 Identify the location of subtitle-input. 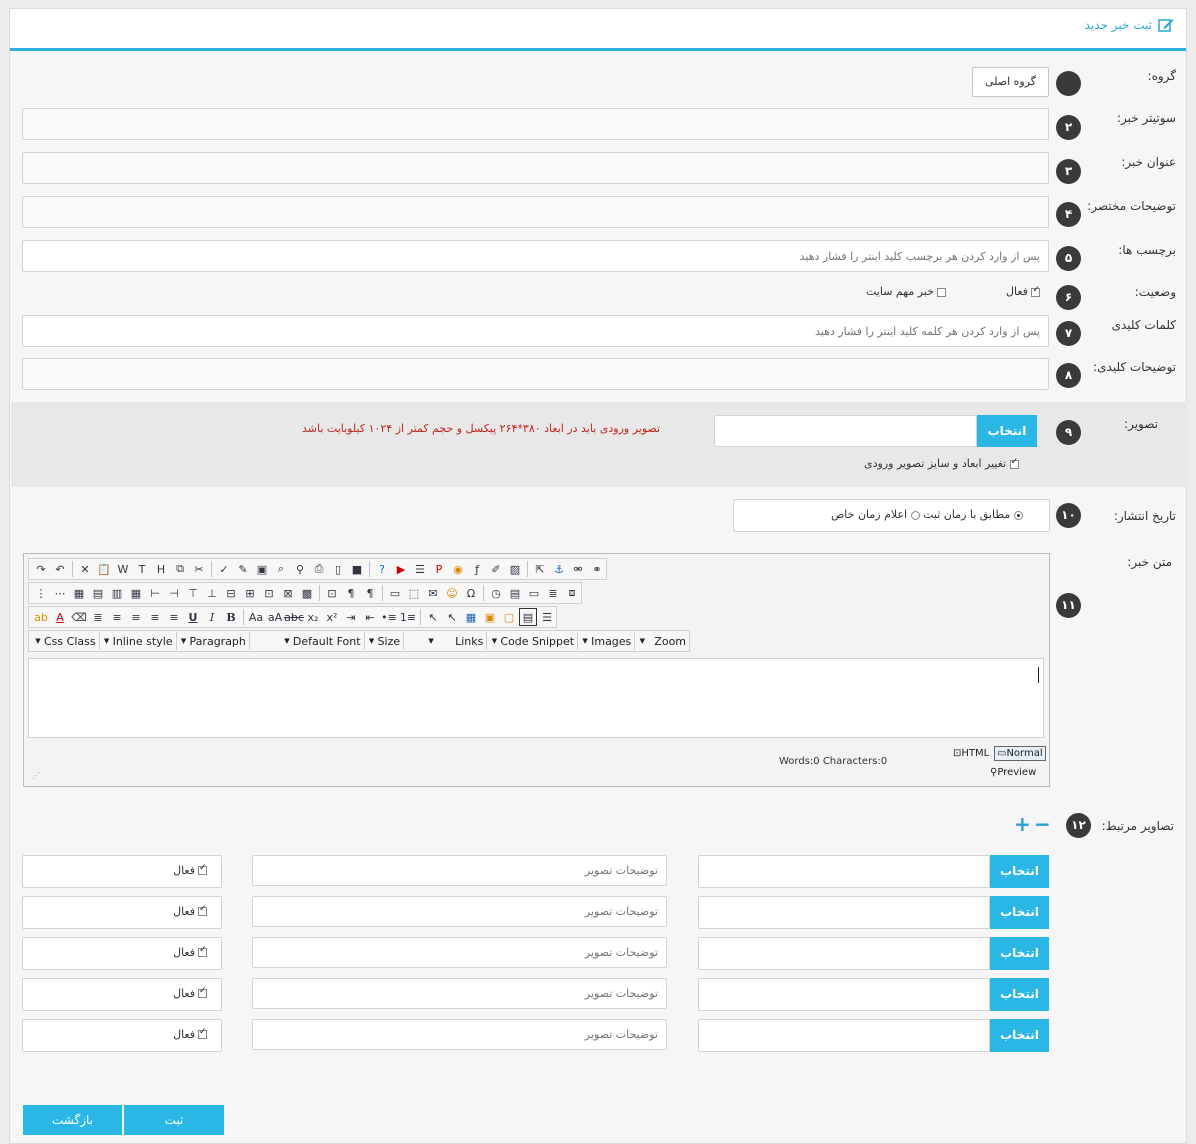
(535, 124).